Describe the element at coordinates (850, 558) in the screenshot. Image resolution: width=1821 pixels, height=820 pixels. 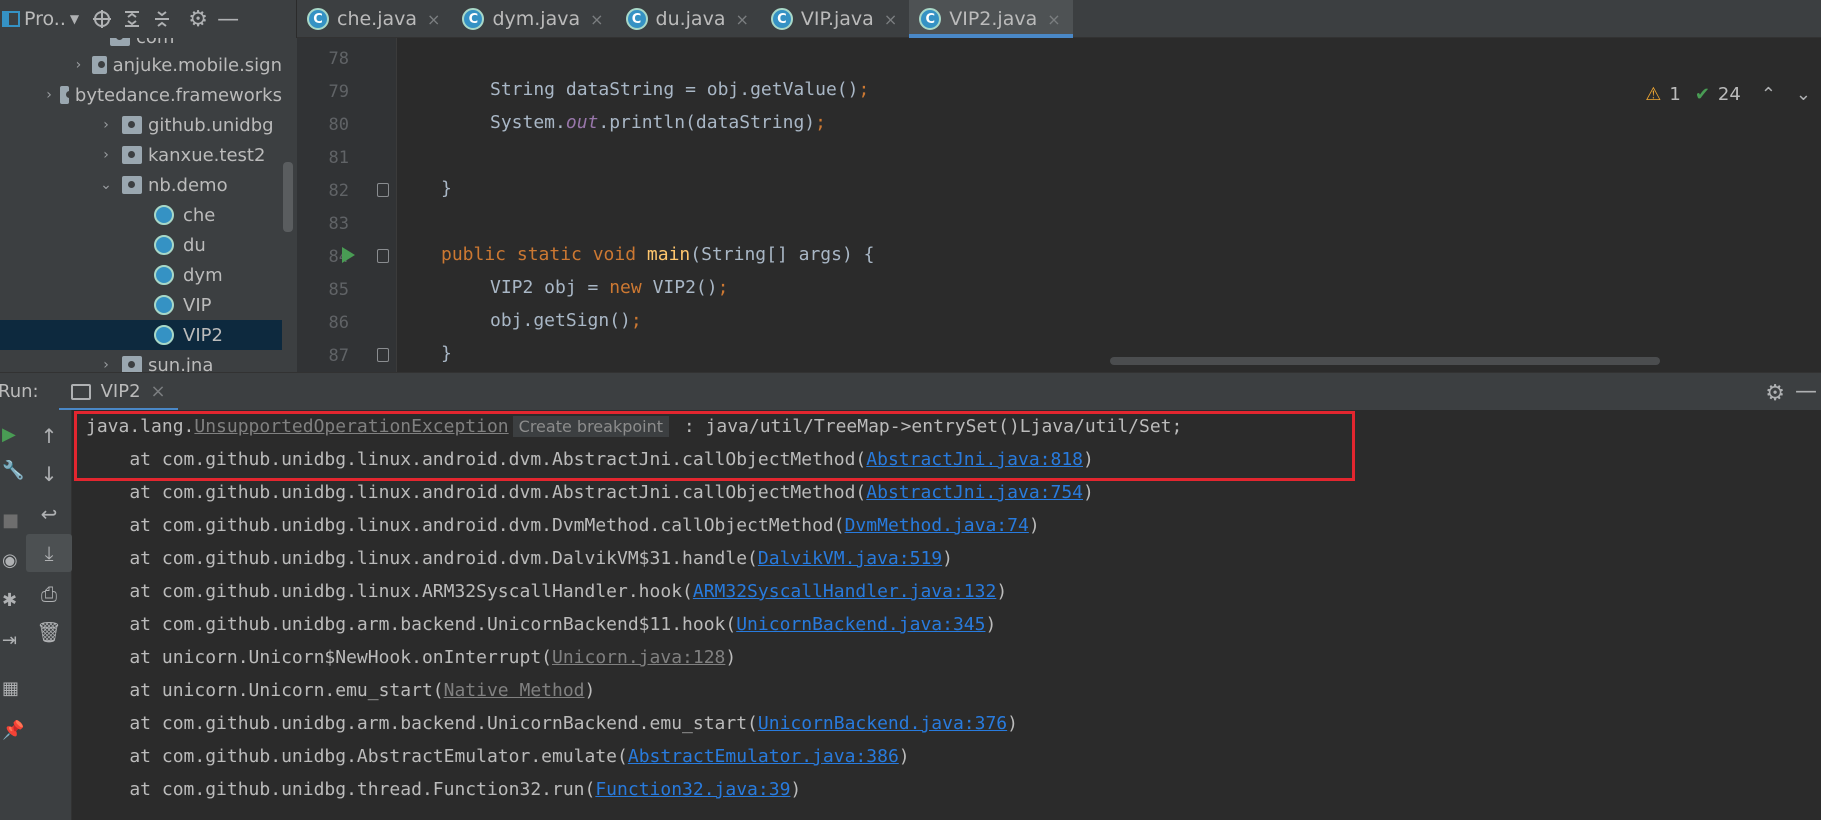
I see `source-link: DalvikVM.java:519` at that location.